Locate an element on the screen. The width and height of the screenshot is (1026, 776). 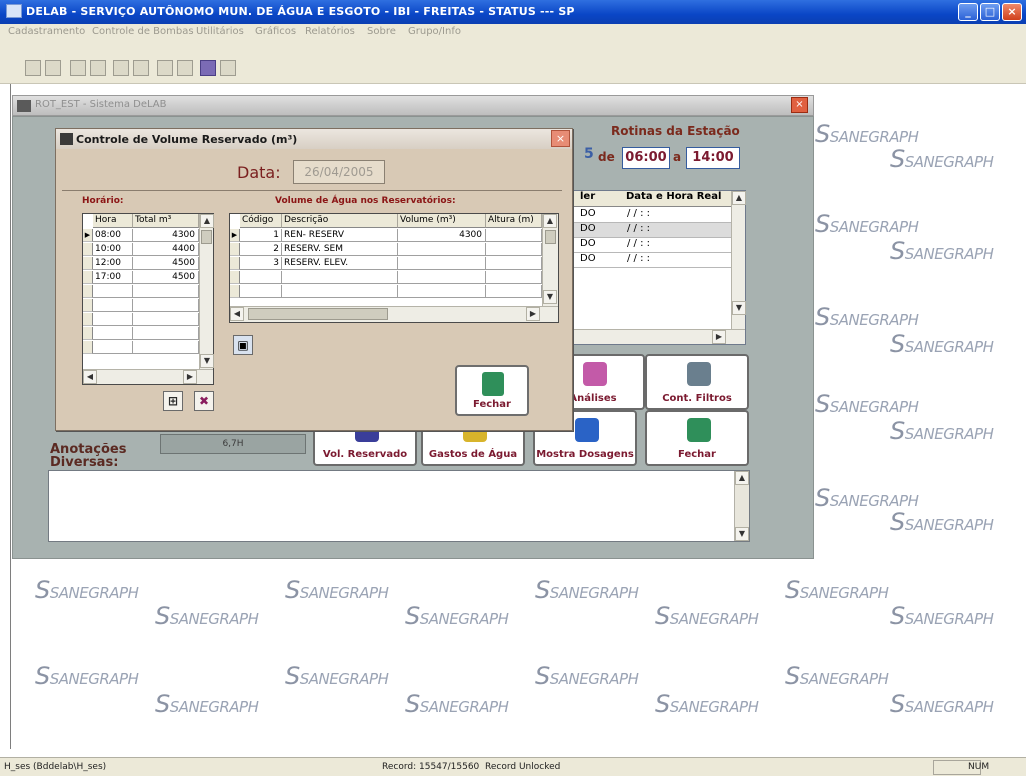
total-cell: 4300 is located at coordinates (166, 235).